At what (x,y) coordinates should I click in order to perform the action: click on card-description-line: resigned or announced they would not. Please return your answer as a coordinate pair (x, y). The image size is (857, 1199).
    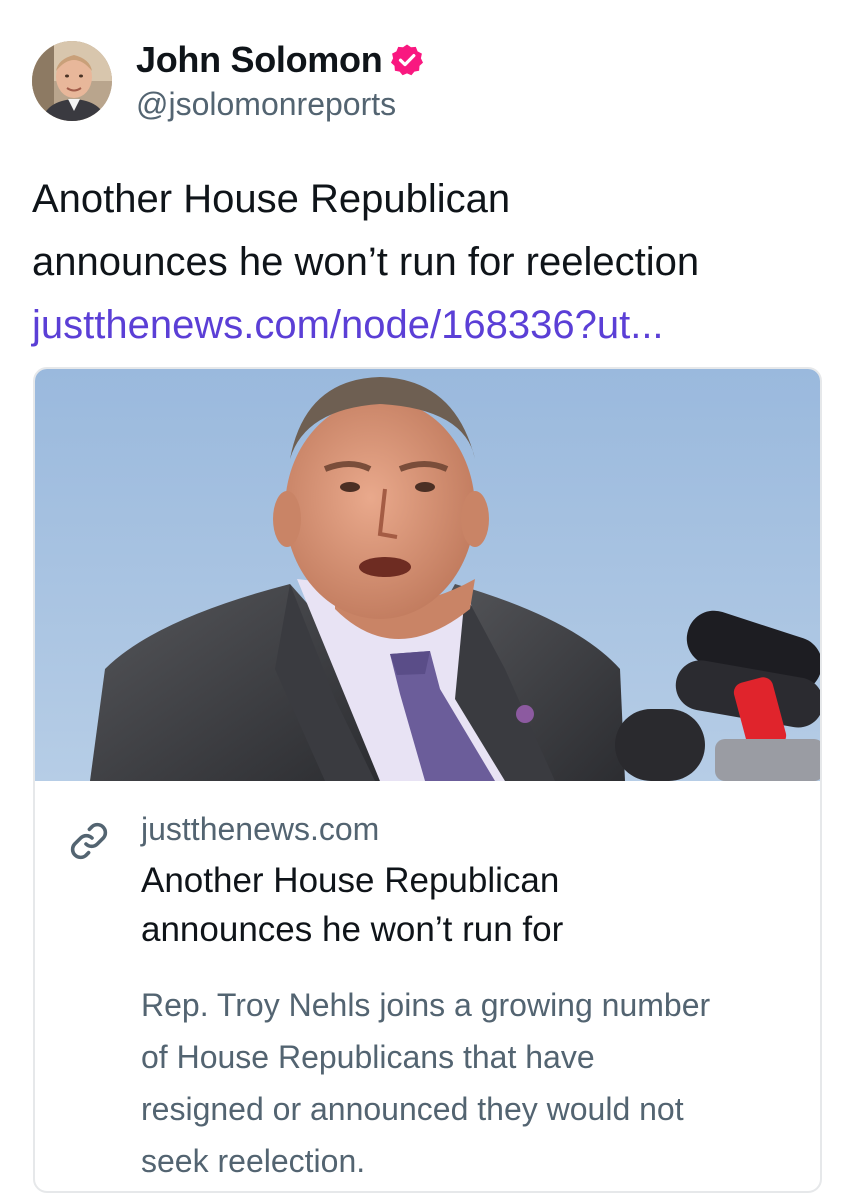
    Looking at the image, I should click on (412, 1109).